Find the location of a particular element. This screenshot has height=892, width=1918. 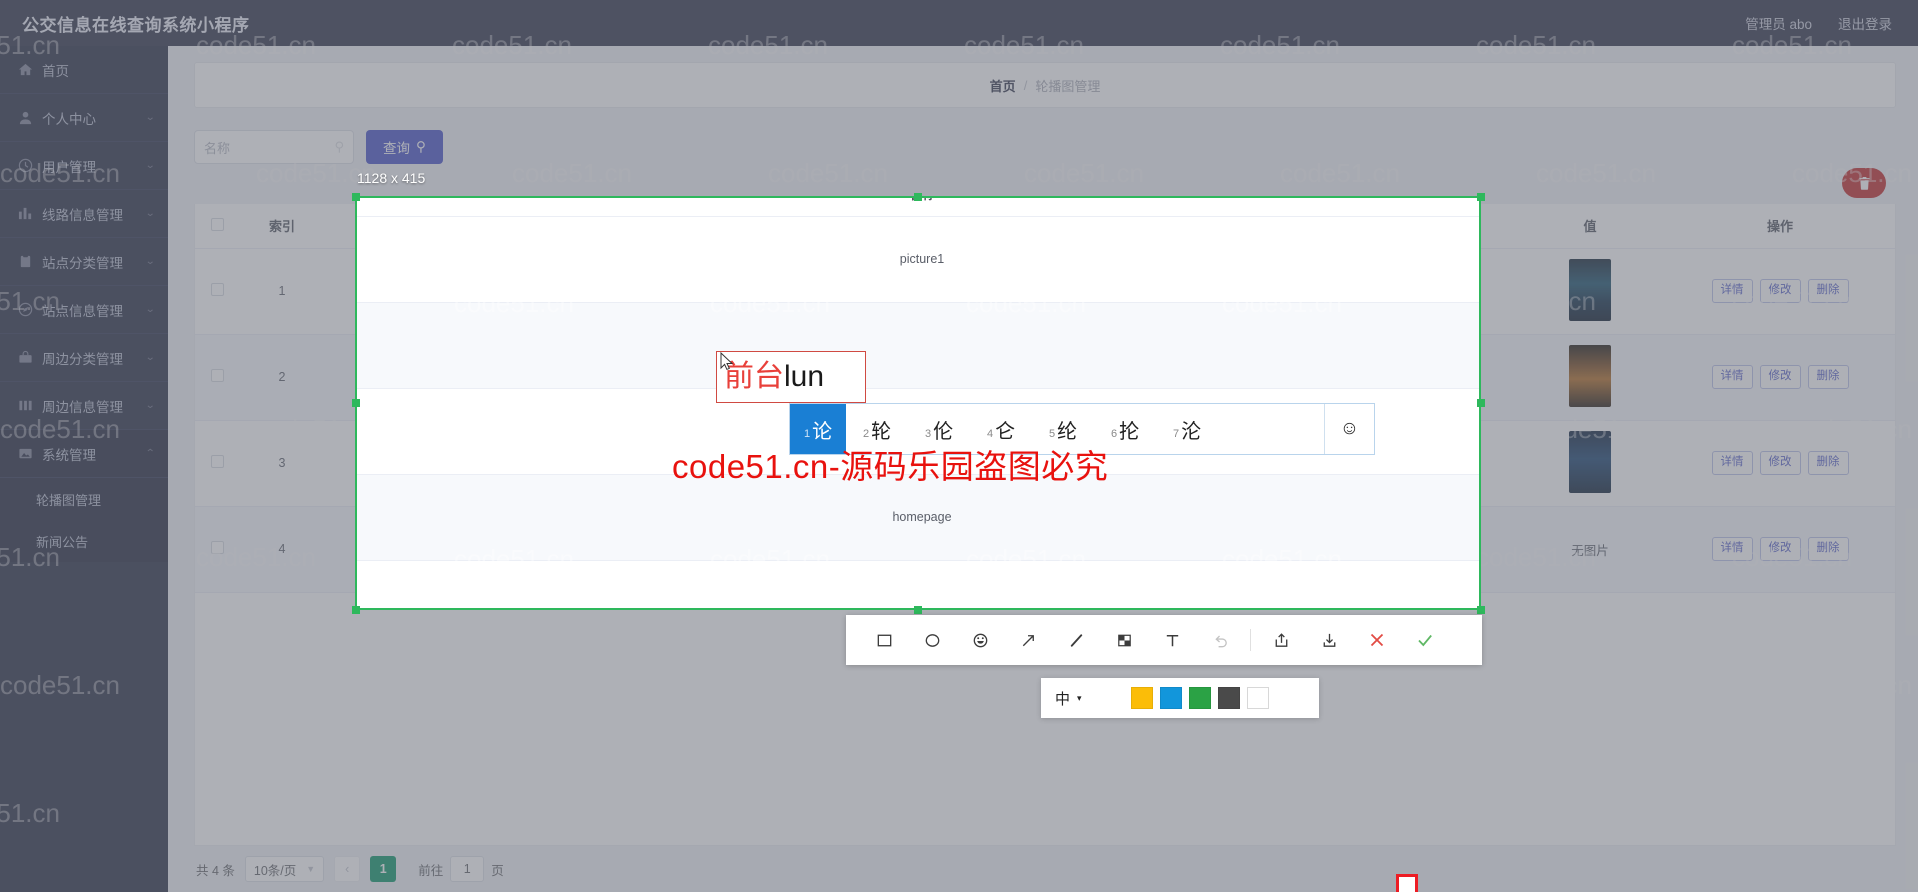

download-icon is located at coordinates (1329, 640).